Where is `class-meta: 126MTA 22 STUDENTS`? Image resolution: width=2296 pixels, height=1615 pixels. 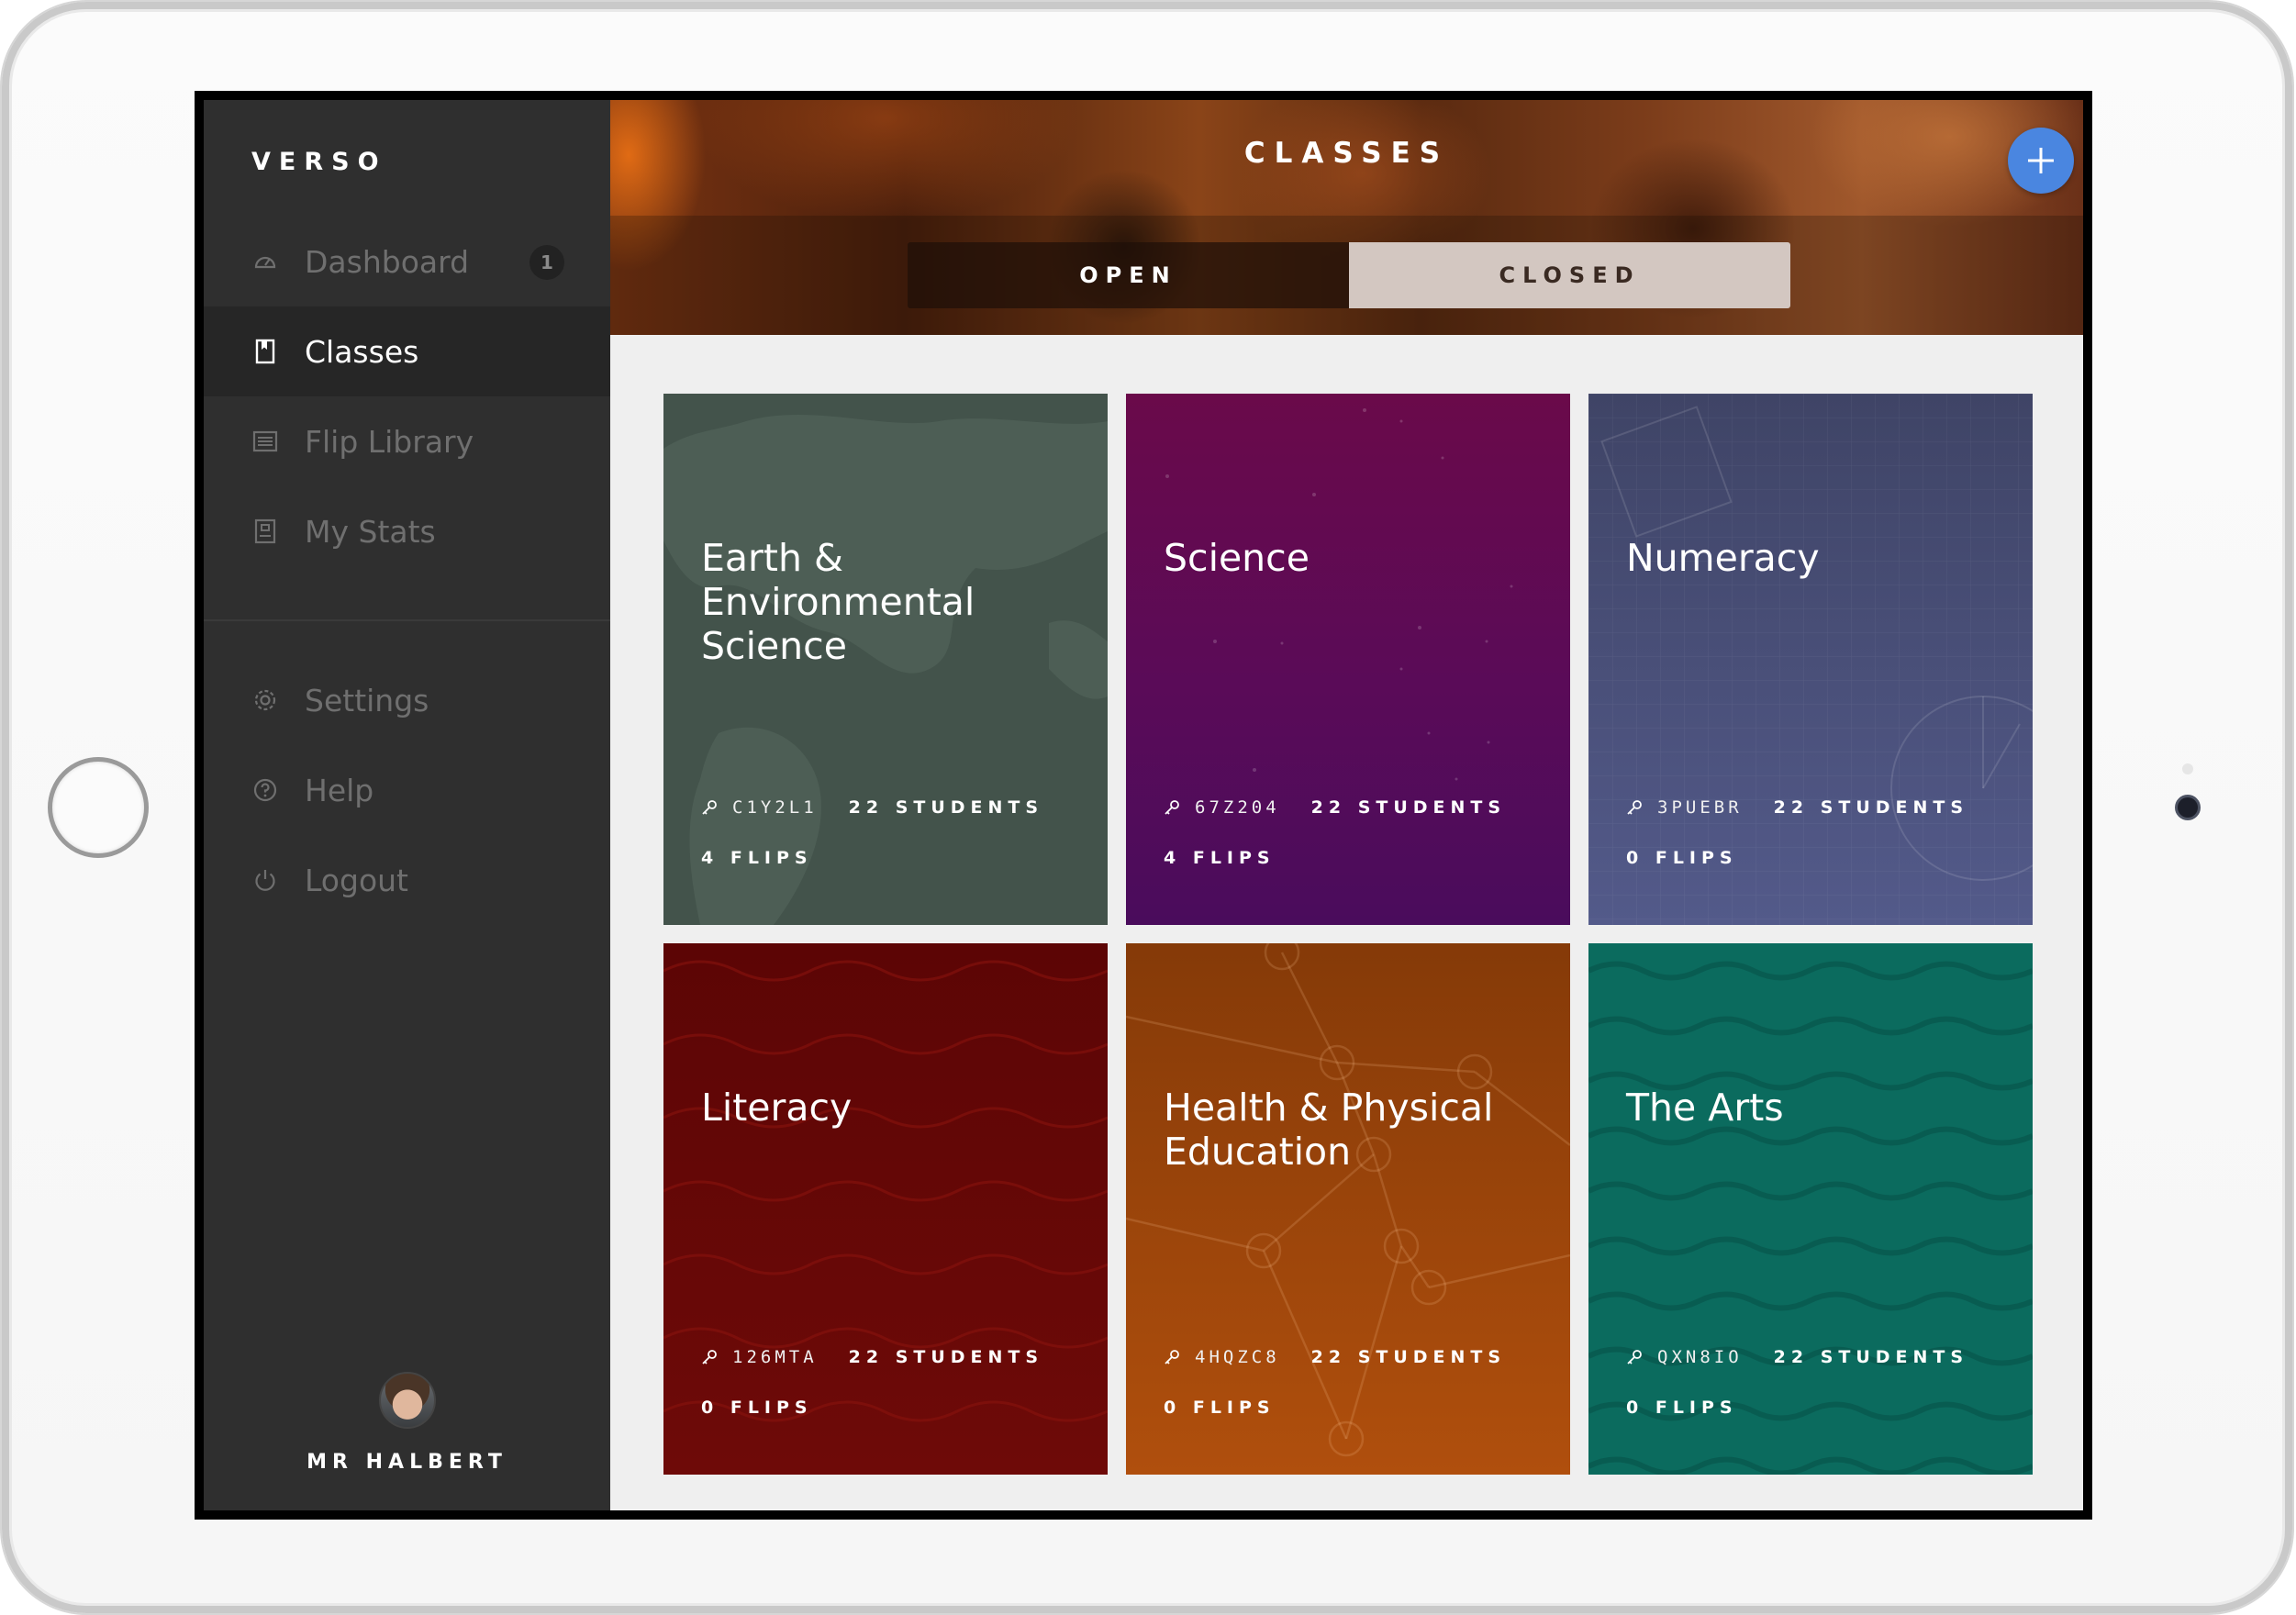
class-meta: 126MTA 22 STUDENTS is located at coordinates (872, 1357).